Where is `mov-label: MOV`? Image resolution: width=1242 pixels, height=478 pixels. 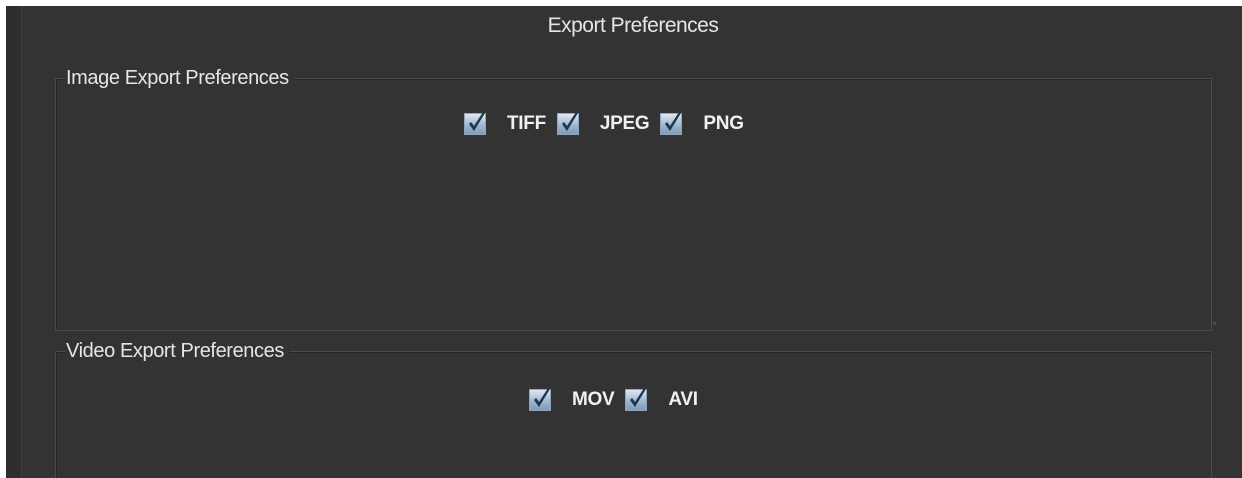
mov-label: MOV is located at coordinates (593, 399).